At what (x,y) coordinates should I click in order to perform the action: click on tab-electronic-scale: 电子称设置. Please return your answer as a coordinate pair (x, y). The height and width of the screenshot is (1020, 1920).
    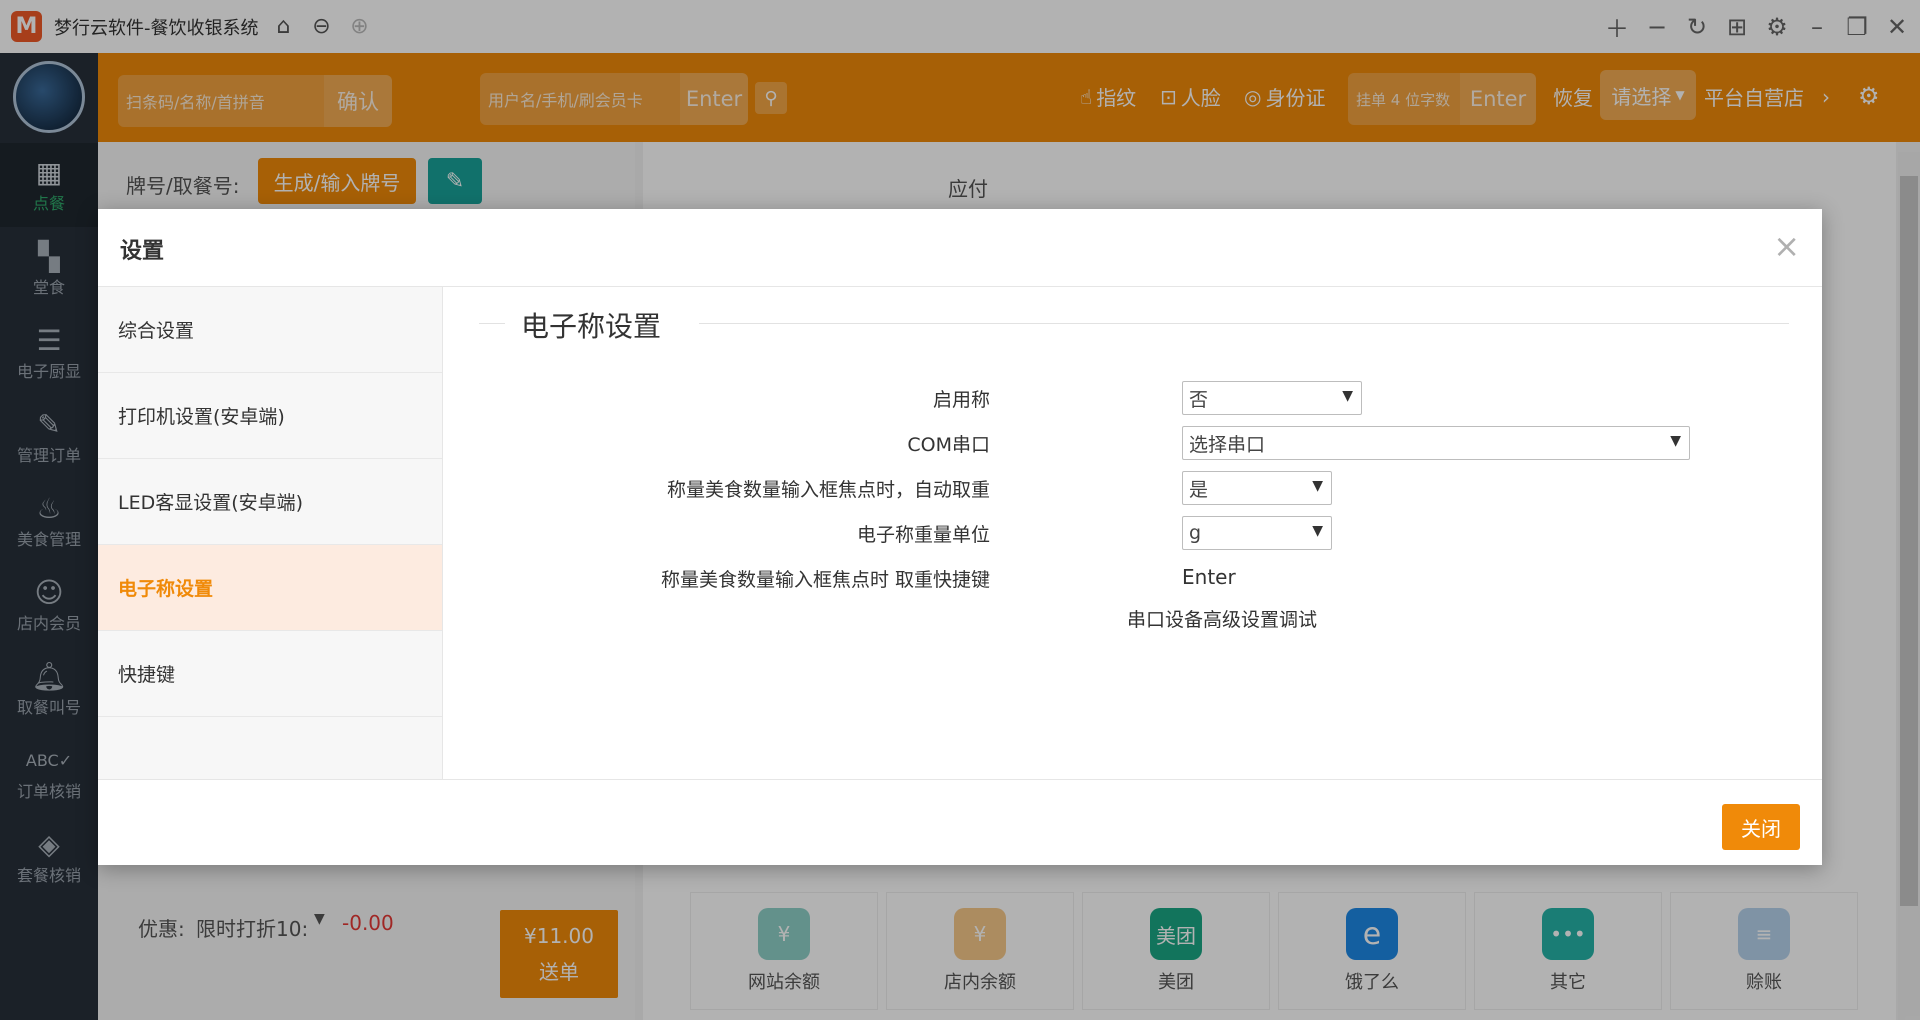
    Looking at the image, I should click on (270, 588).